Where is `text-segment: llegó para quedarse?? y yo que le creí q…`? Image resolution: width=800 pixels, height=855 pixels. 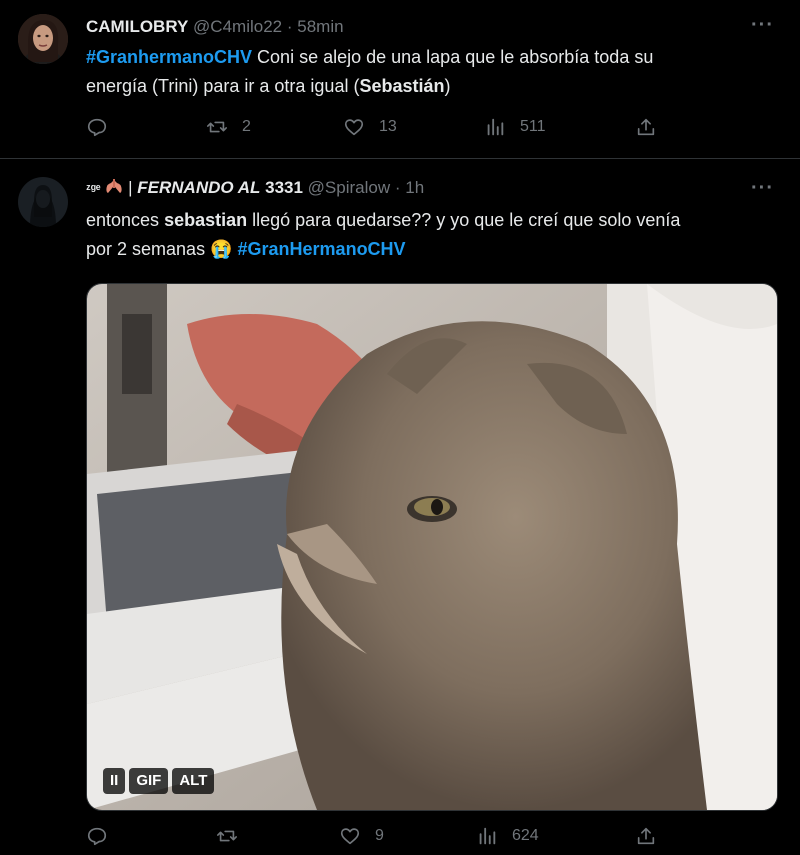 text-segment: llegó para quedarse?? y yo que le creí q… is located at coordinates (464, 220).